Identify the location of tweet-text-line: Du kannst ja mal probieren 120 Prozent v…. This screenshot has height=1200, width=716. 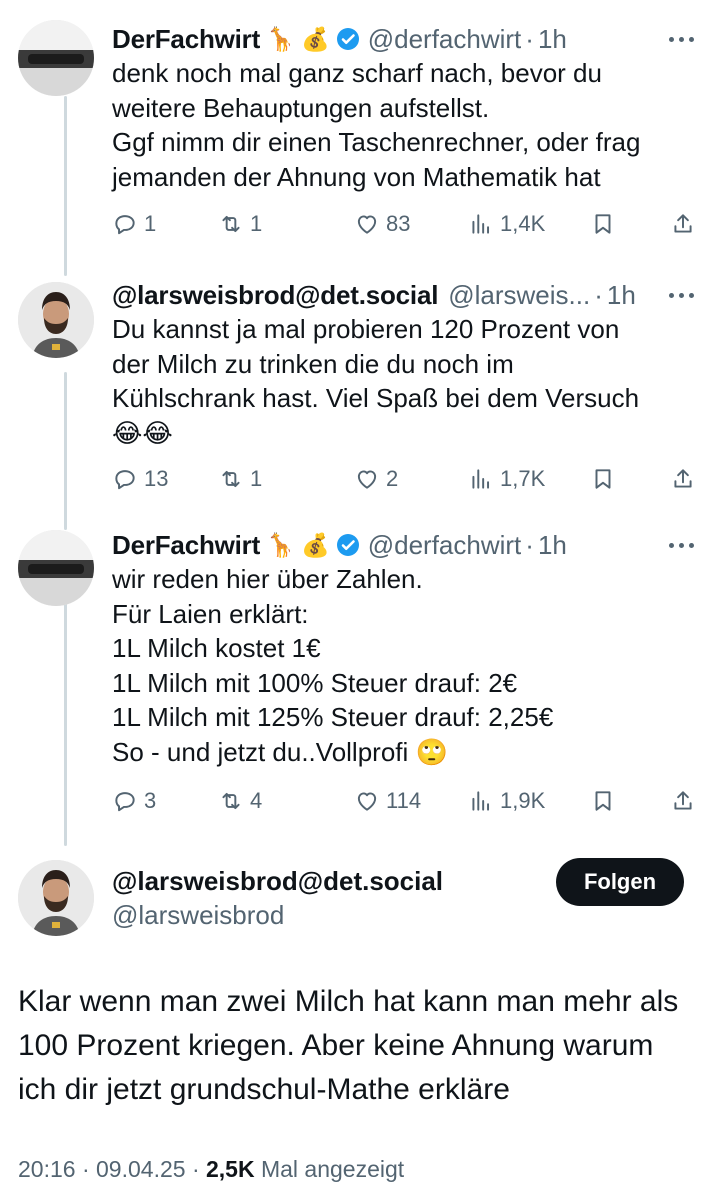
(366, 329).